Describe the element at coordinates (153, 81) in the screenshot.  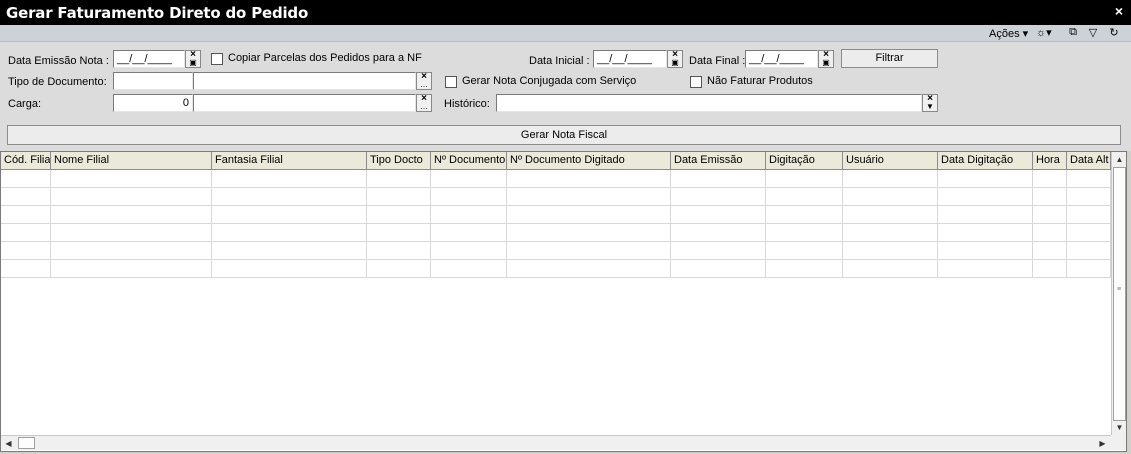
I see `tipo-documento-code-input` at that location.